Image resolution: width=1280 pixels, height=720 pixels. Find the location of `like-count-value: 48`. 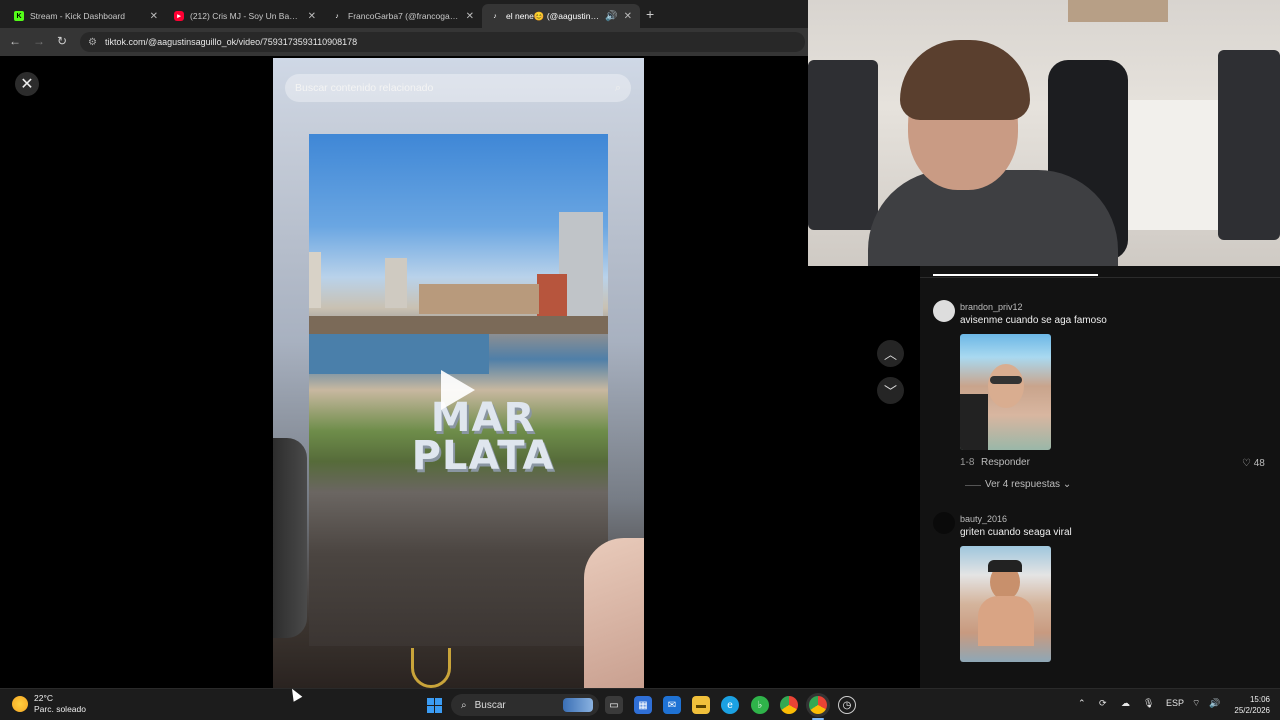

like-count-value: 48 is located at coordinates (1259, 463).